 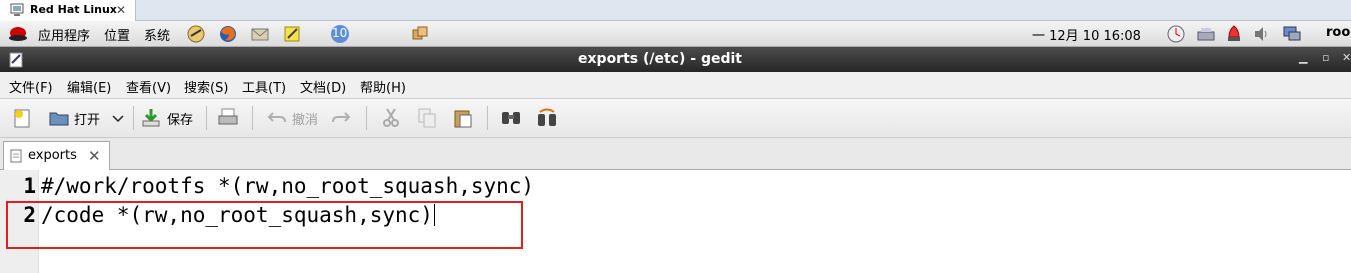 I want to click on highlight-box, so click(x=264, y=225).